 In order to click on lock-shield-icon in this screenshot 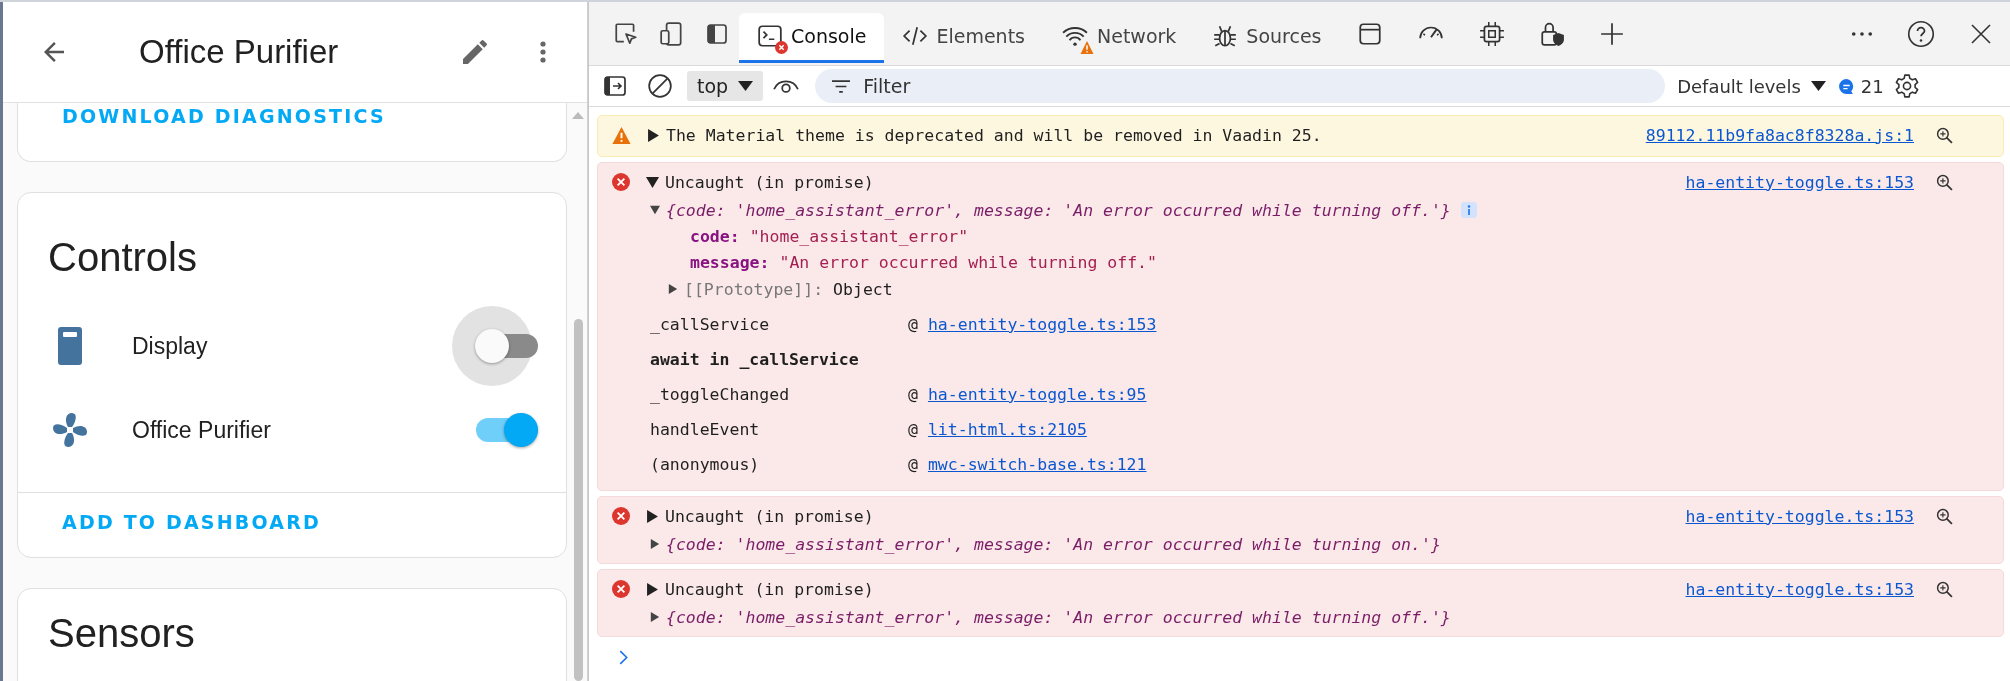, I will do `click(1551, 33)`.